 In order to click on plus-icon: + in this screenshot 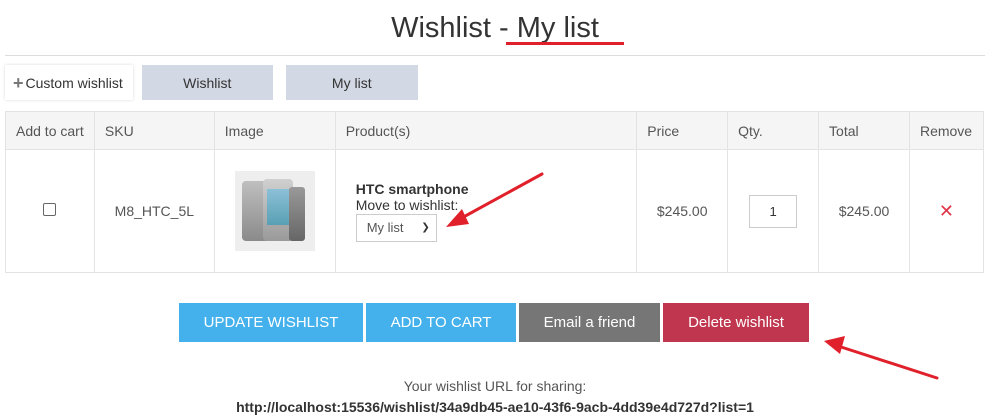, I will do `click(18, 82)`.